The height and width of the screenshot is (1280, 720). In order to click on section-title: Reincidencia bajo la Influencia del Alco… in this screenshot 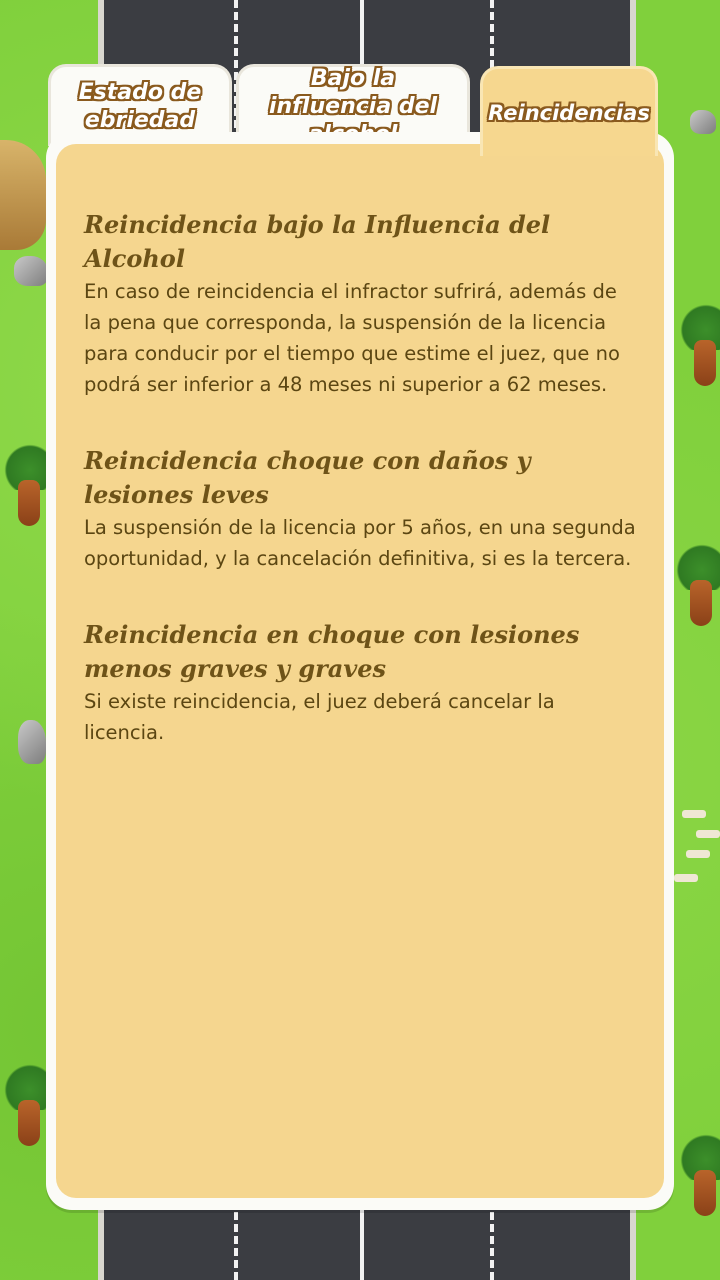, I will do `click(317, 241)`.